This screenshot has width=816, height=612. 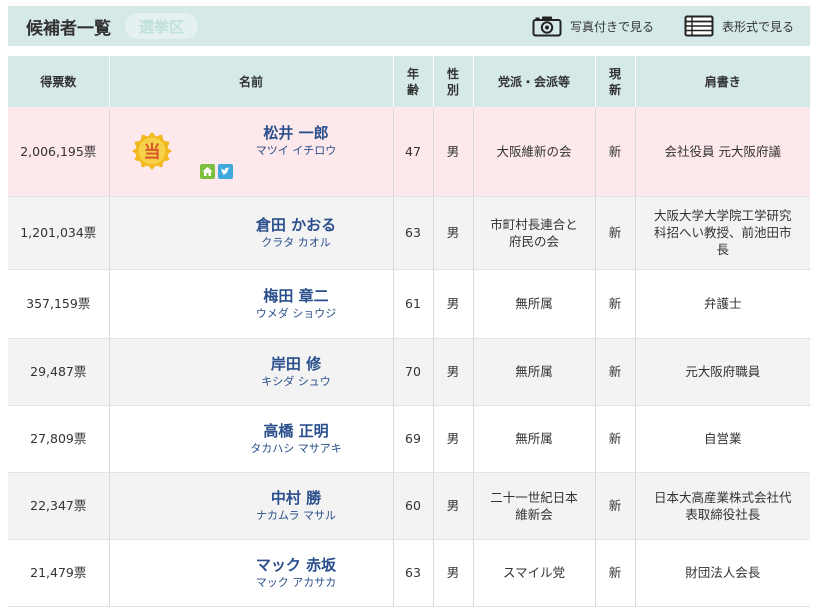 I want to click on party-line1: 市町村長連合と, so click(x=534, y=224).